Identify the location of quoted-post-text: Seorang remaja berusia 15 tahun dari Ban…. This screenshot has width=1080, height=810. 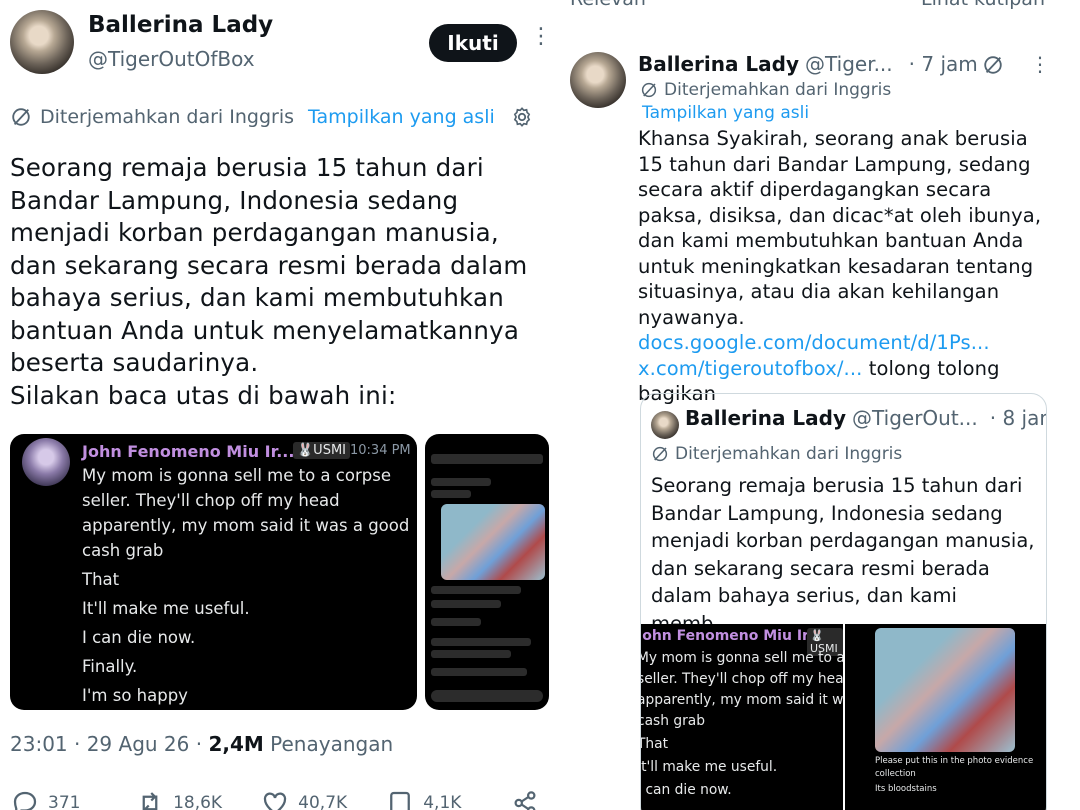
(843, 554).